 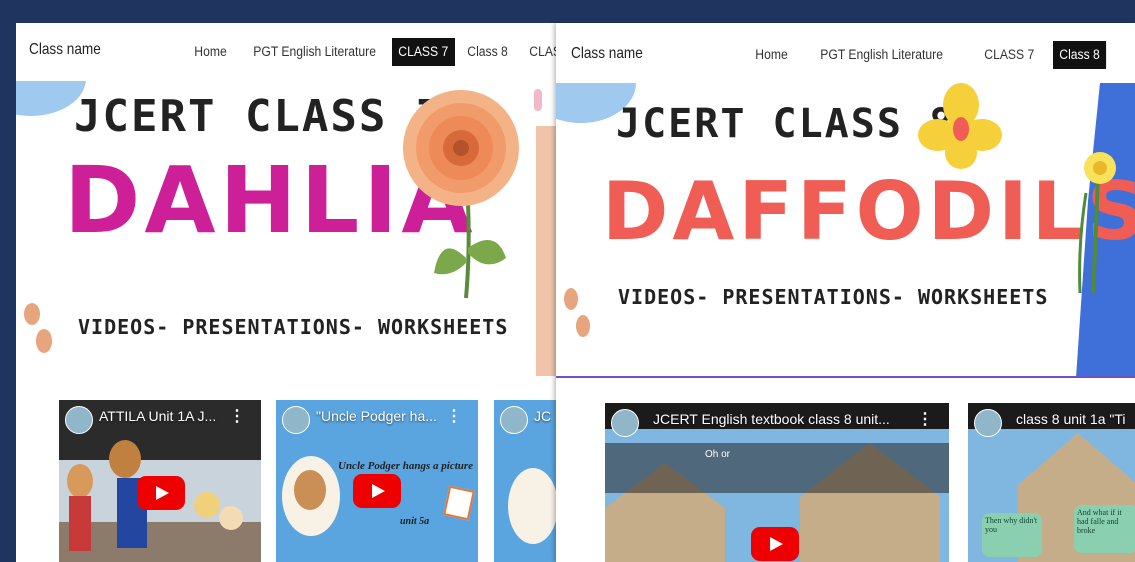 What do you see at coordinates (718, 454) in the screenshot?
I see `video-caption: Oh or` at bounding box center [718, 454].